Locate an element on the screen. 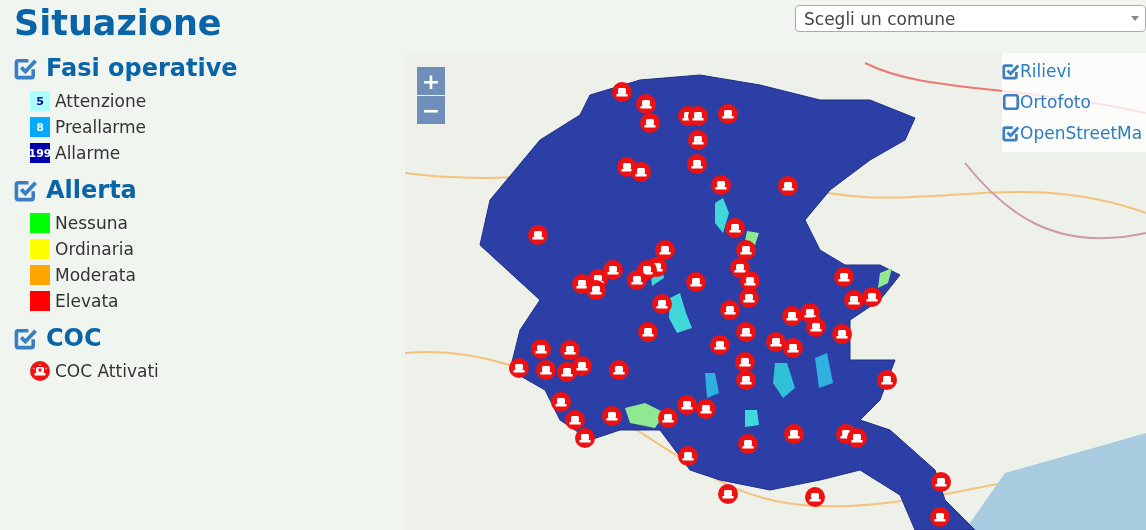 This screenshot has height=530, width=1146. legend-label: Preallarme is located at coordinates (101, 127).